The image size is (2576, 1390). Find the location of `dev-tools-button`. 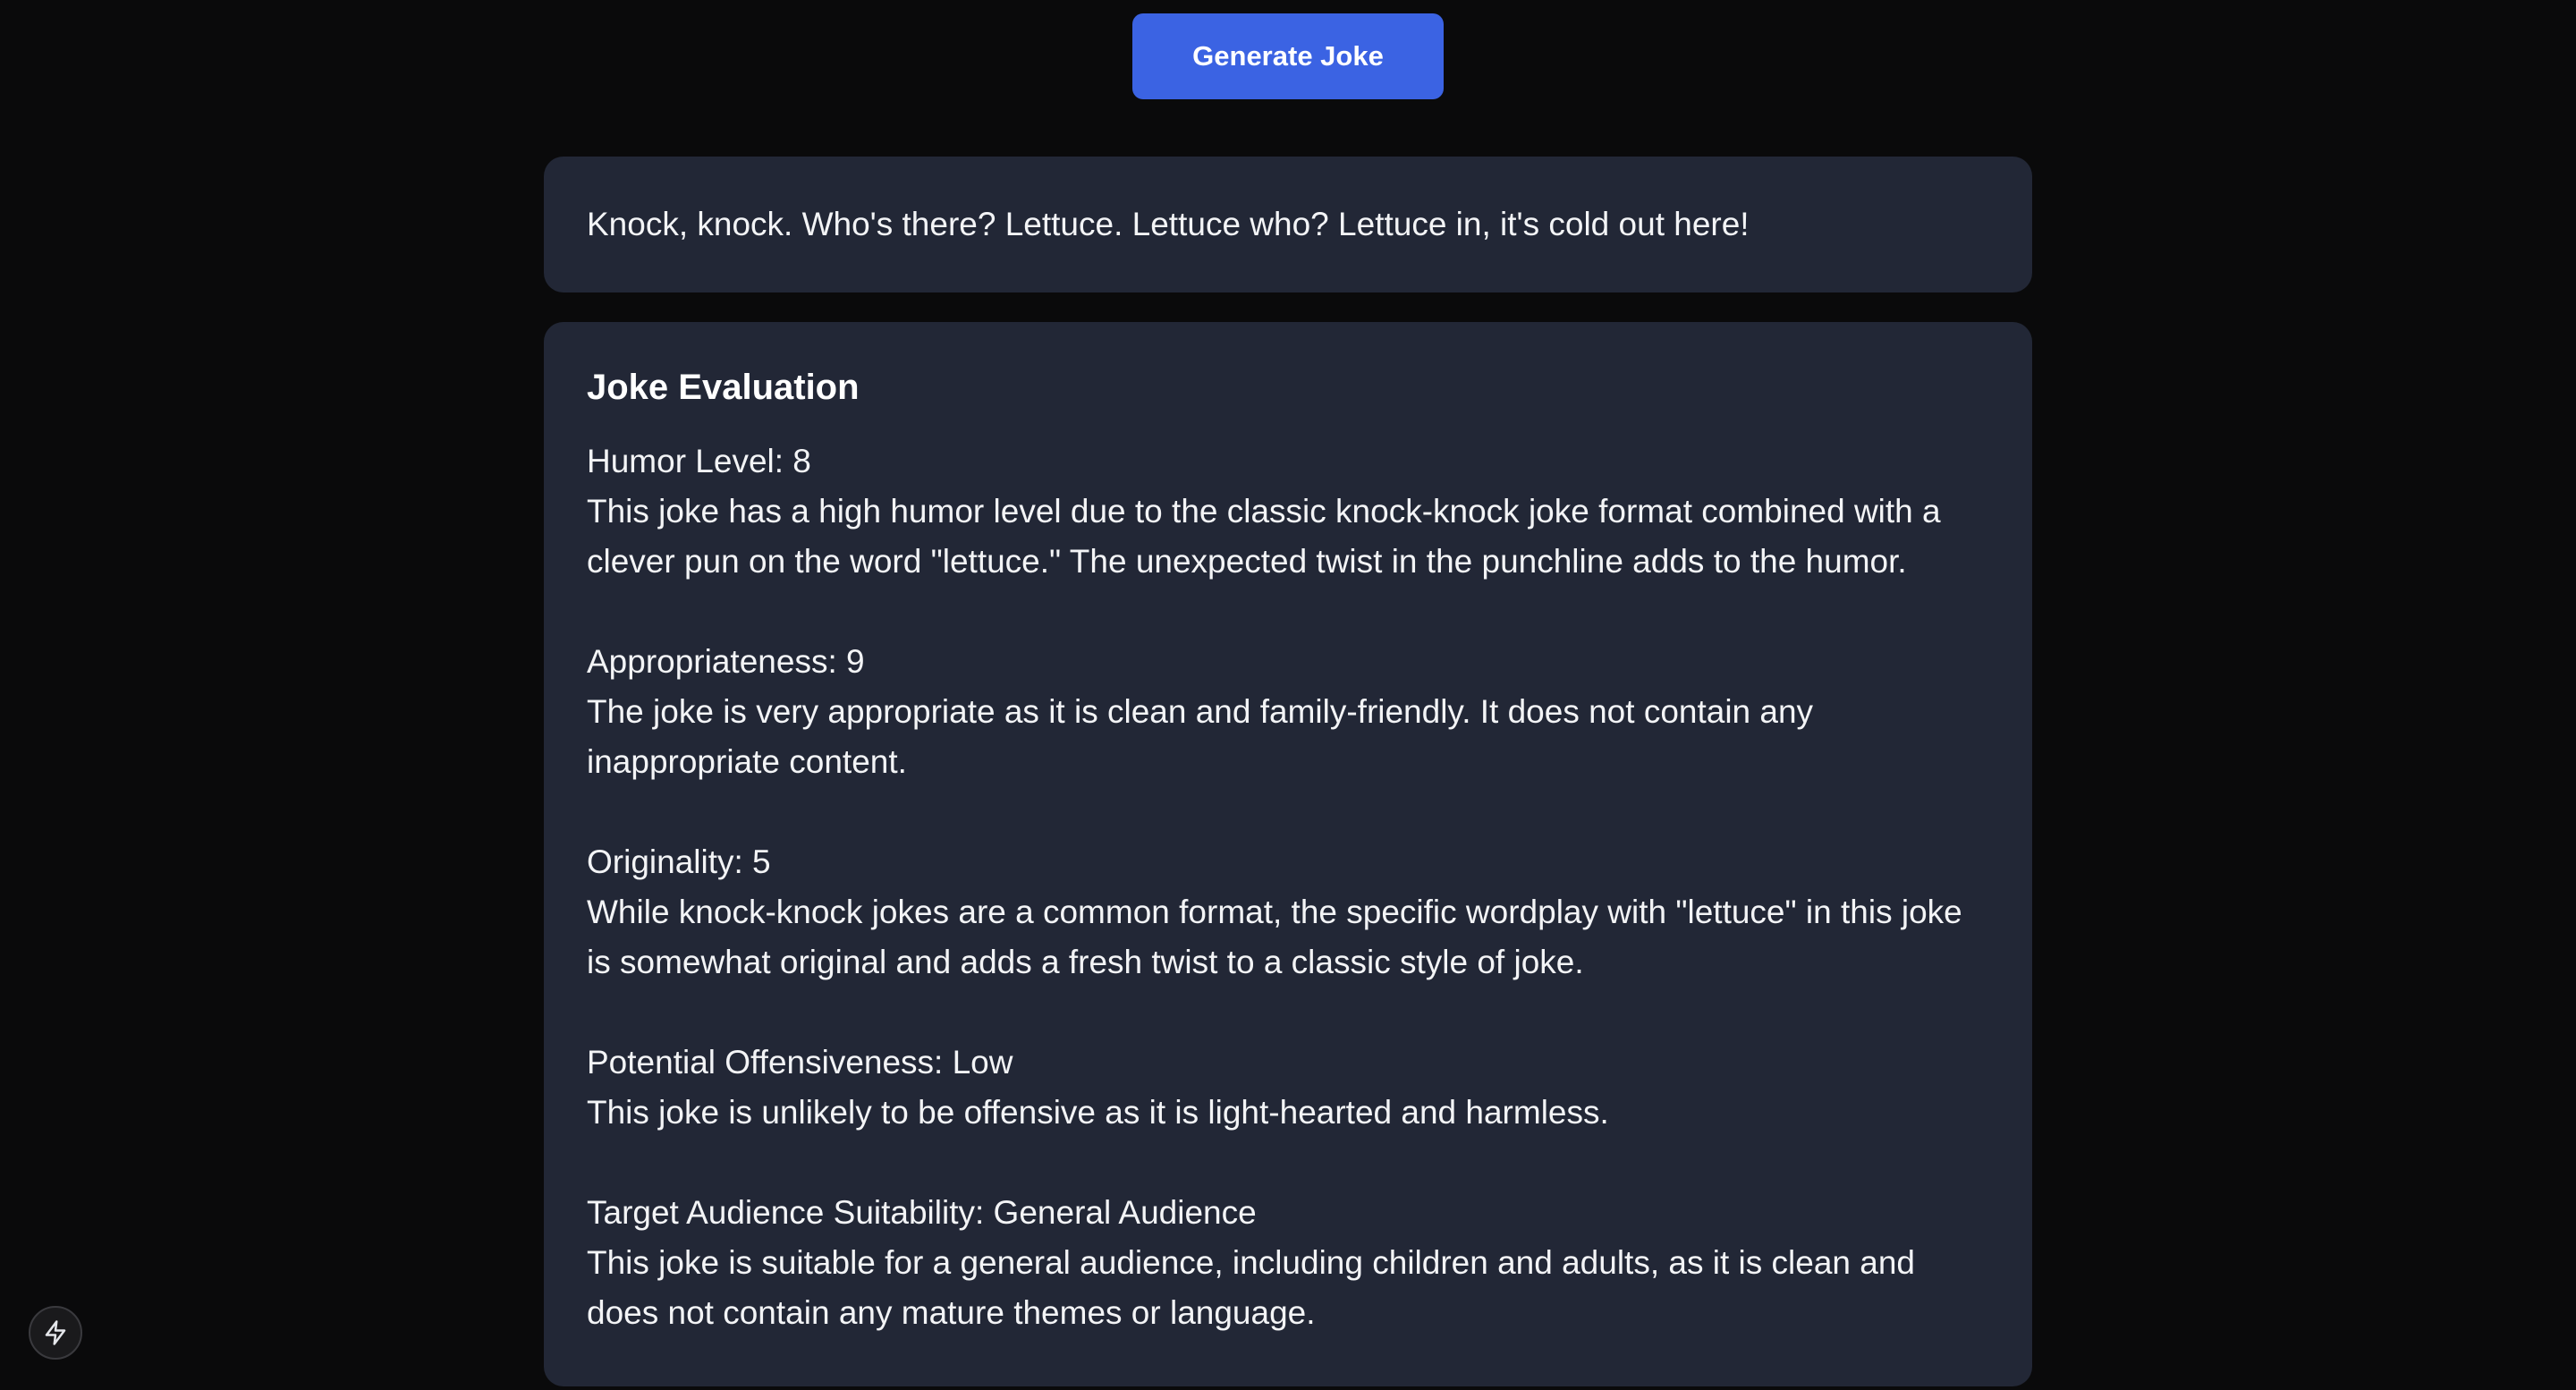

dev-tools-button is located at coordinates (55, 1333).